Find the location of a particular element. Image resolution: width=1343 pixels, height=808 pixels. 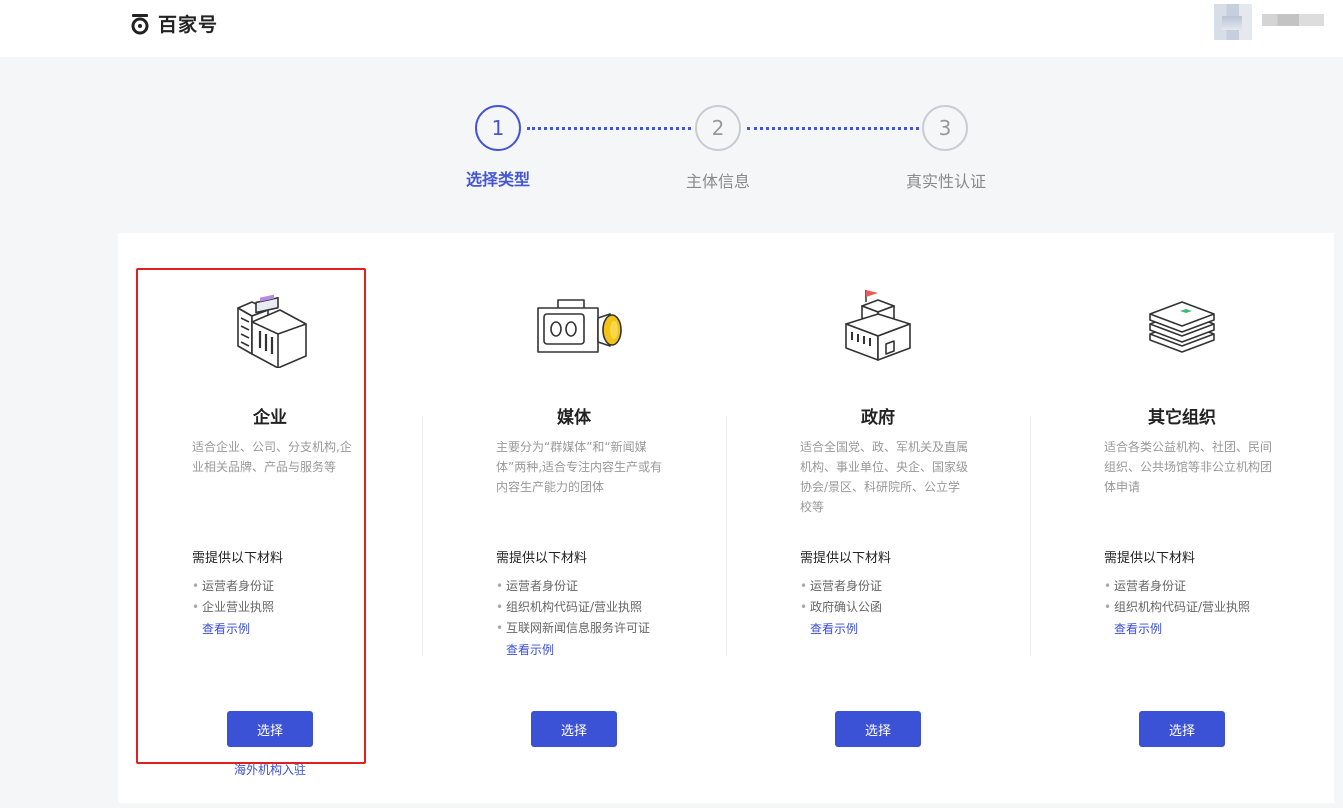

type-title: 政府 is located at coordinates (878, 418).